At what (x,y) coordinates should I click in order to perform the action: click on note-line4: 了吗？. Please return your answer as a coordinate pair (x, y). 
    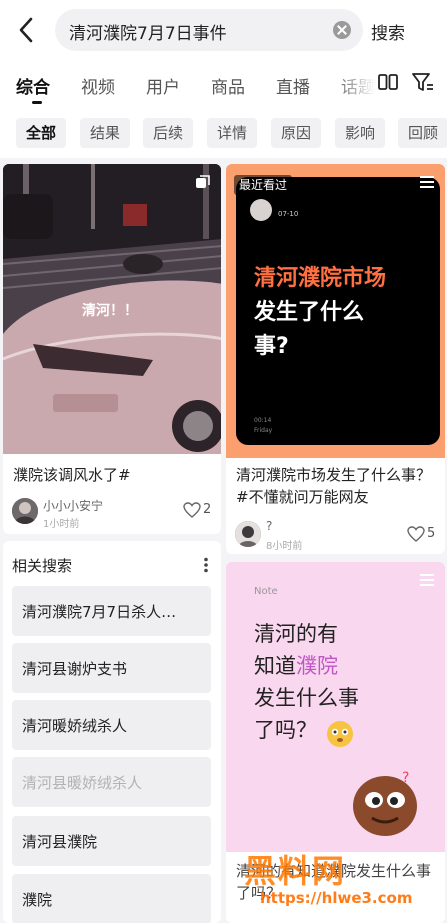
    Looking at the image, I should click on (285, 730).